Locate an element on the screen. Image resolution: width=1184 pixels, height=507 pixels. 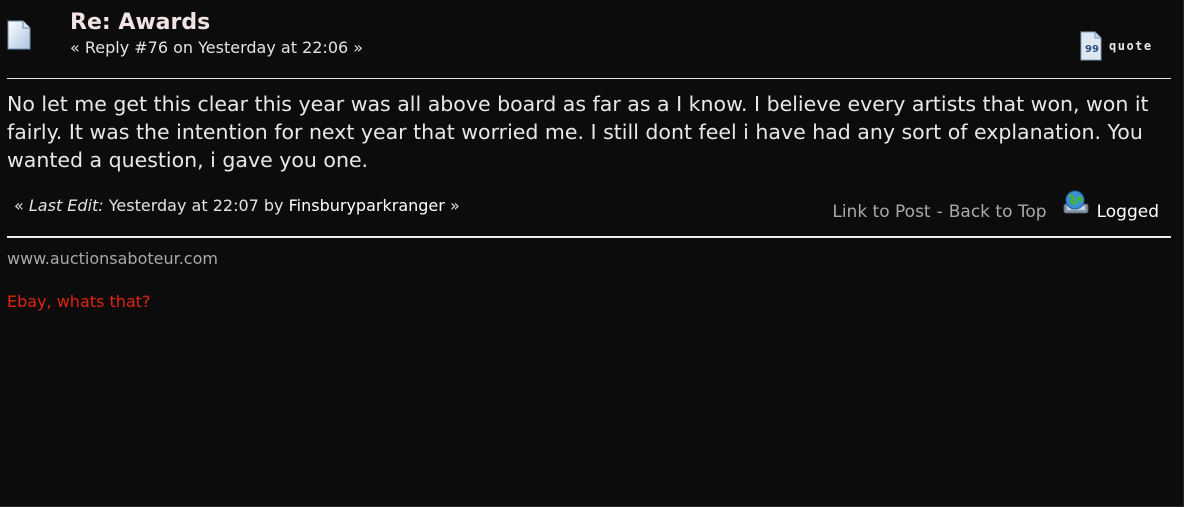
quote-icon: 99 is located at coordinates (1091, 46).